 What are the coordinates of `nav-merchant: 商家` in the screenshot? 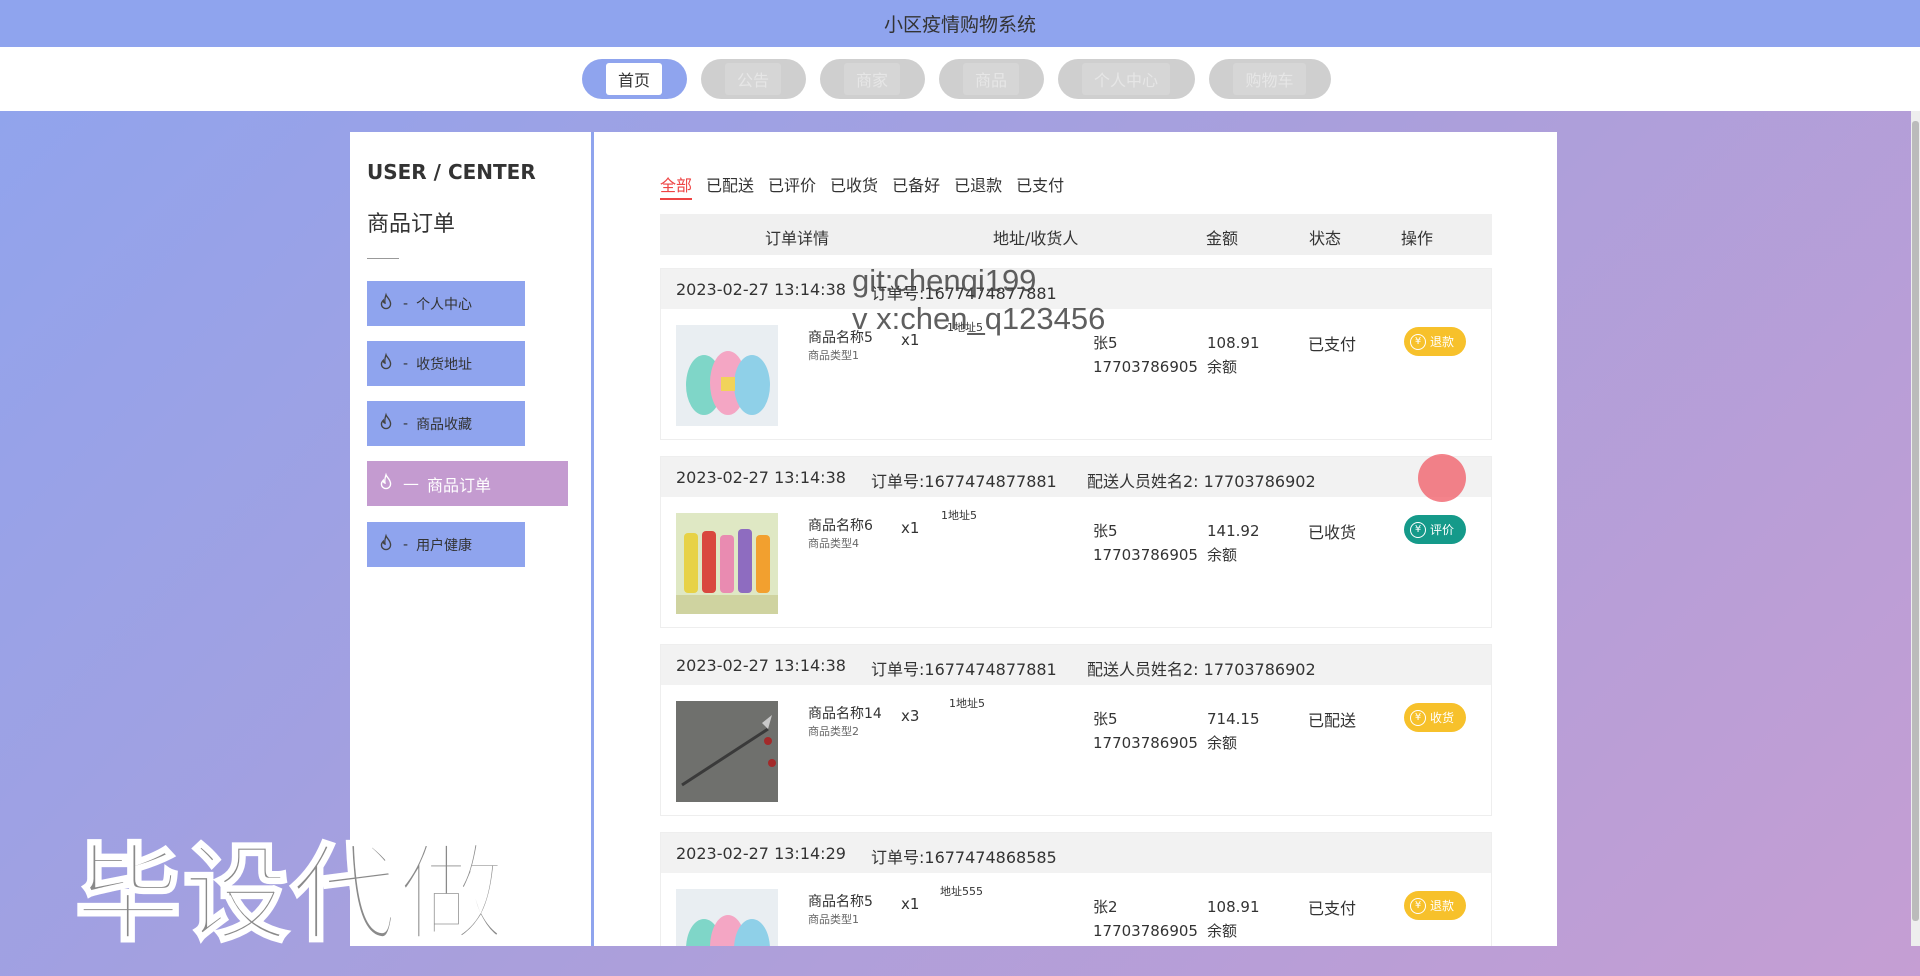 It's located at (872, 79).